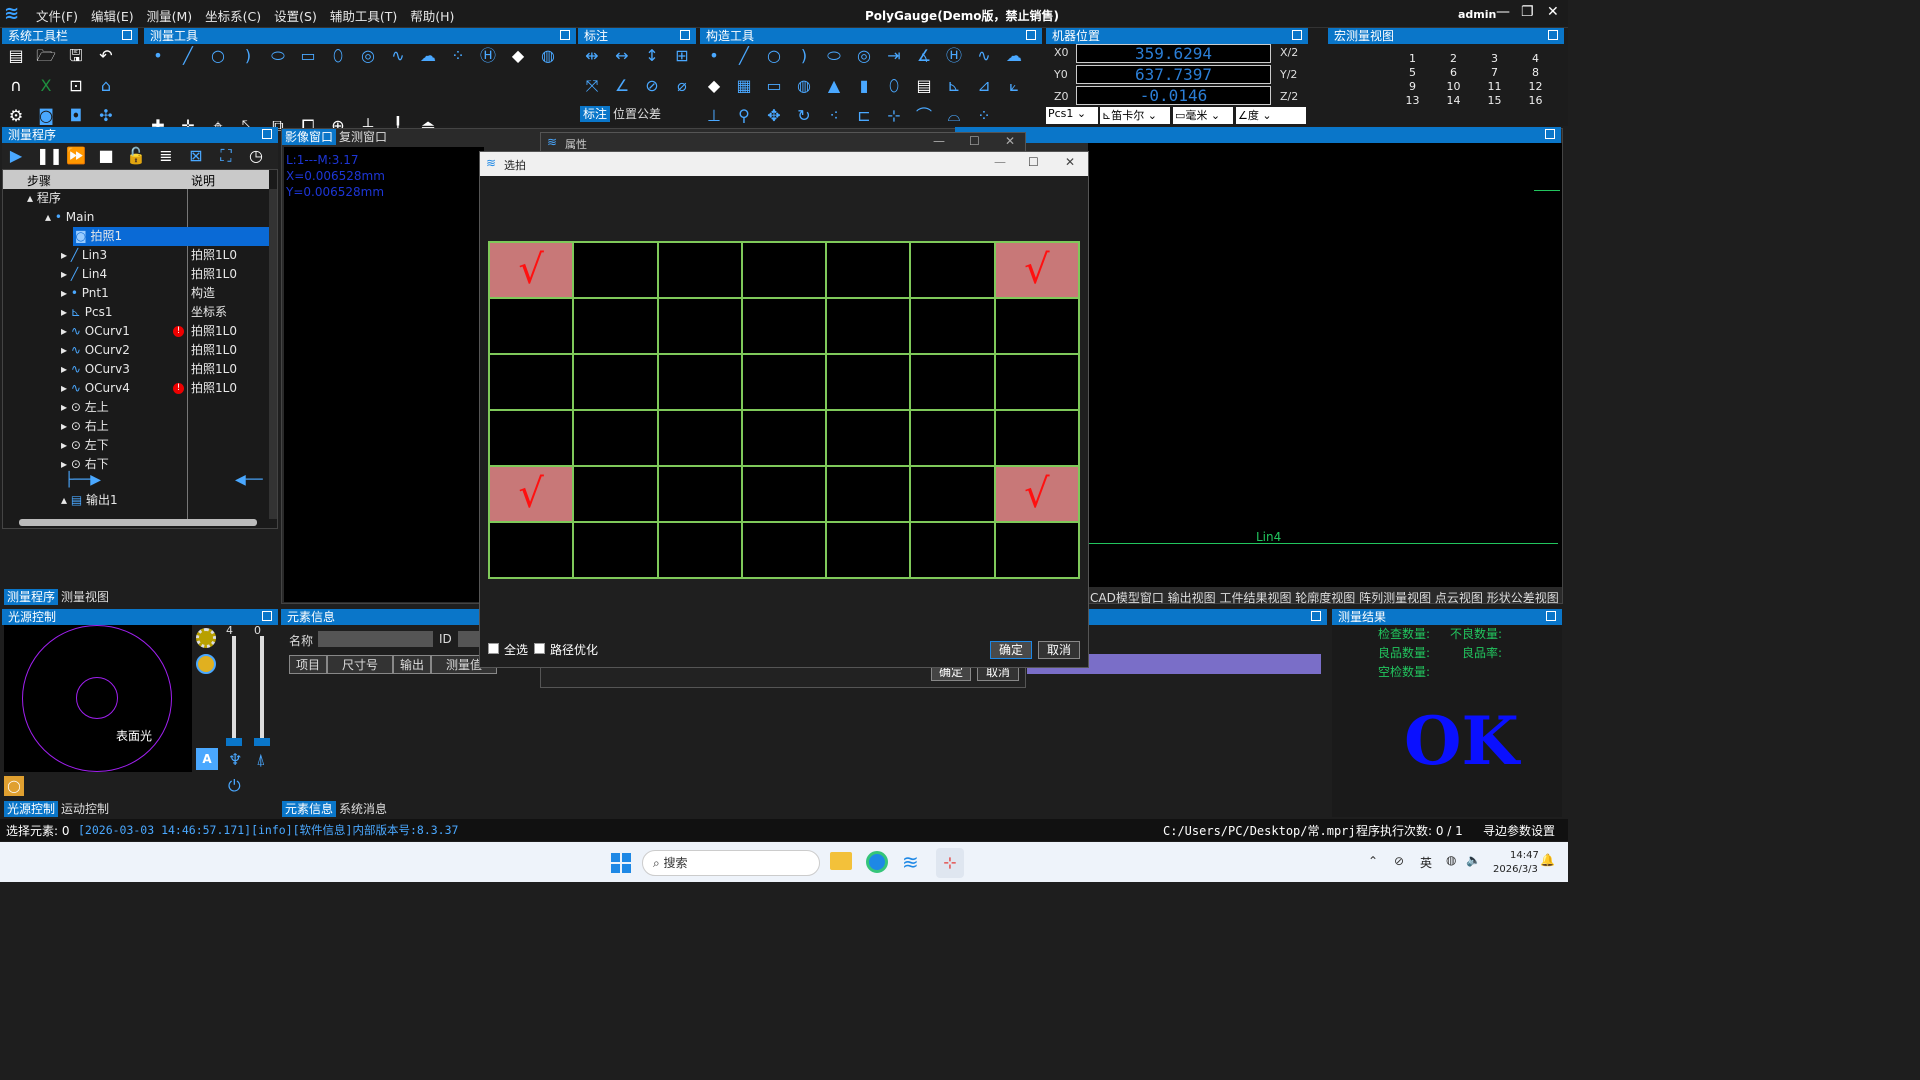 The image size is (1920, 1080). I want to click on macro-num: 14, so click(1453, 100).